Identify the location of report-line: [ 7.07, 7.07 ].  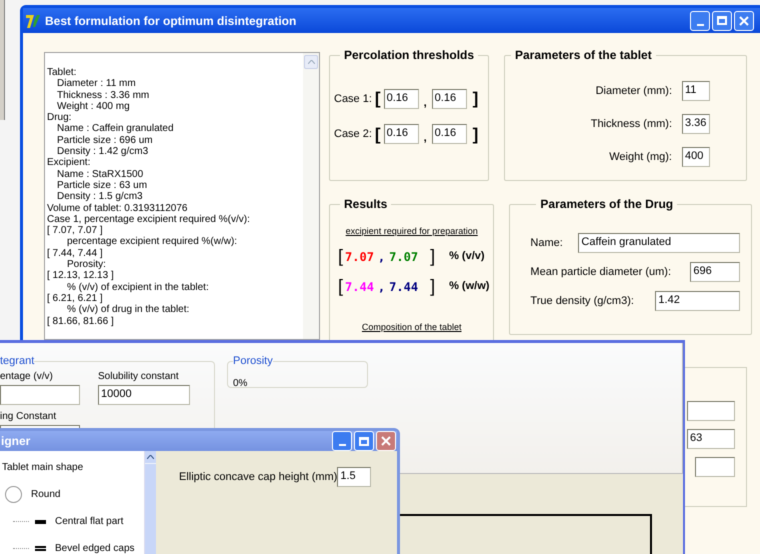
(75, 230).